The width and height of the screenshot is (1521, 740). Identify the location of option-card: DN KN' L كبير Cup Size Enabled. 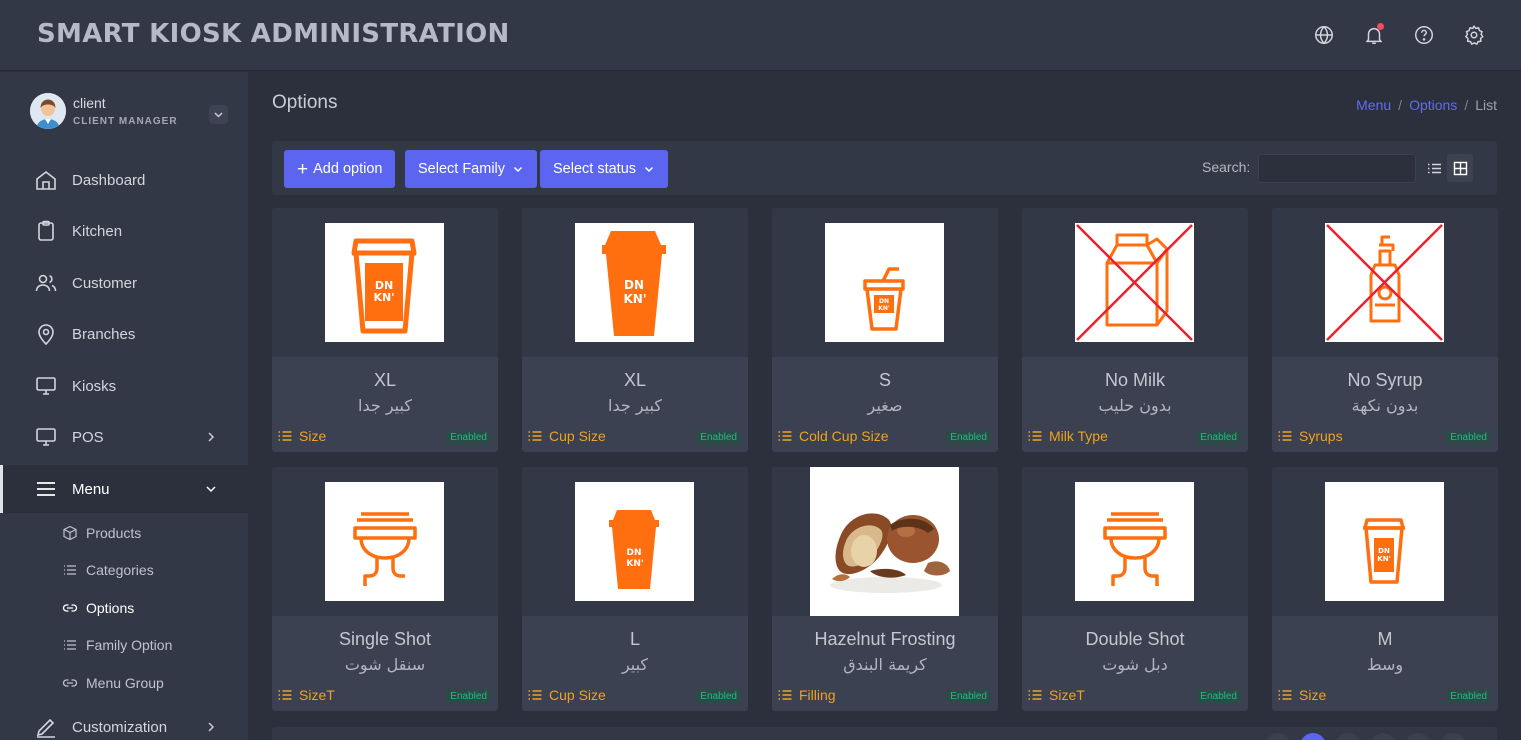
(635, 589).